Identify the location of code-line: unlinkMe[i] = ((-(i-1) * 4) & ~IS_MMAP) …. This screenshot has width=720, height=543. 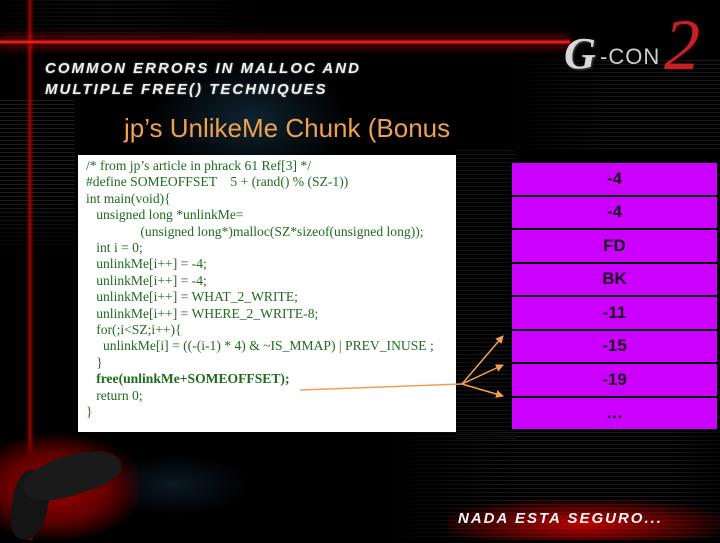
(260, 346).